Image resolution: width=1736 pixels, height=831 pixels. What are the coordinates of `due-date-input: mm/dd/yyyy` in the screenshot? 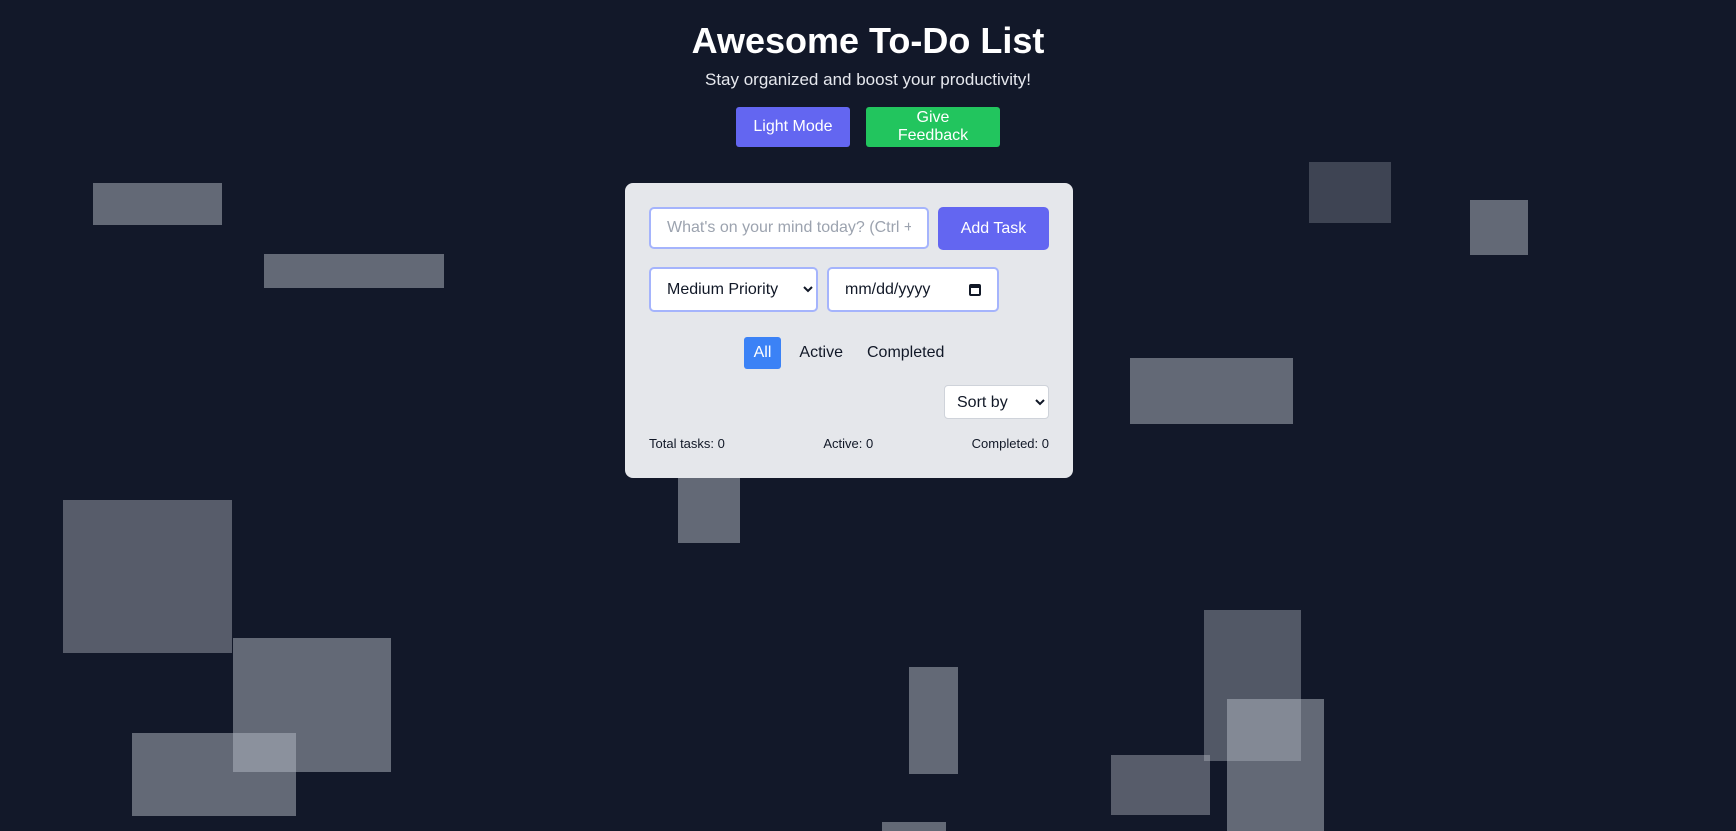 It's located at (913, 289).